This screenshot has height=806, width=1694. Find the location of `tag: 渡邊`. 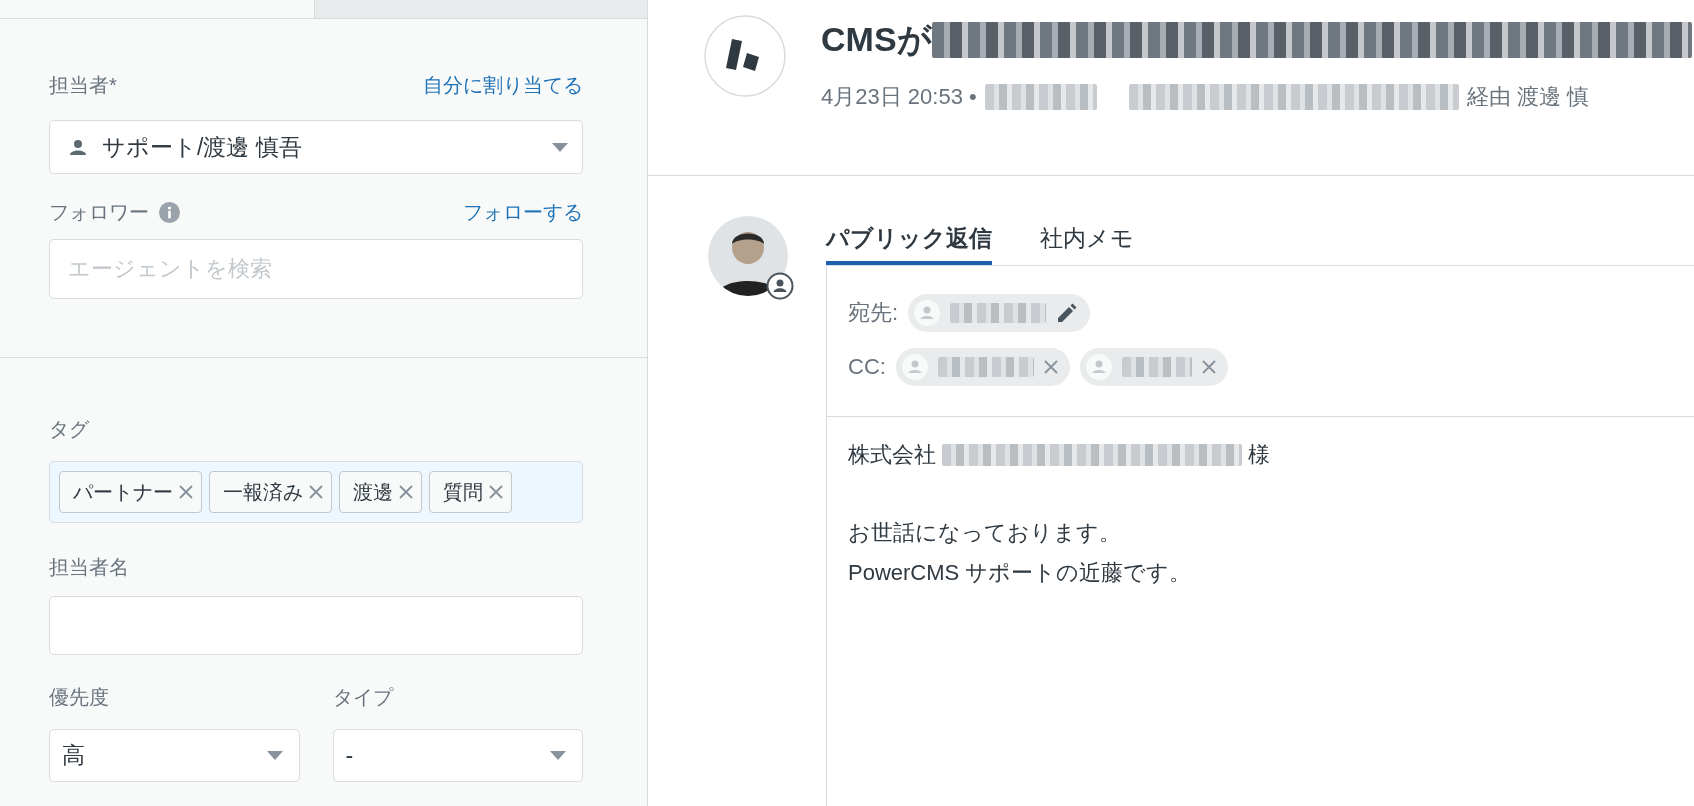

tag: 渡邊 is located at coordinates (380, 492).